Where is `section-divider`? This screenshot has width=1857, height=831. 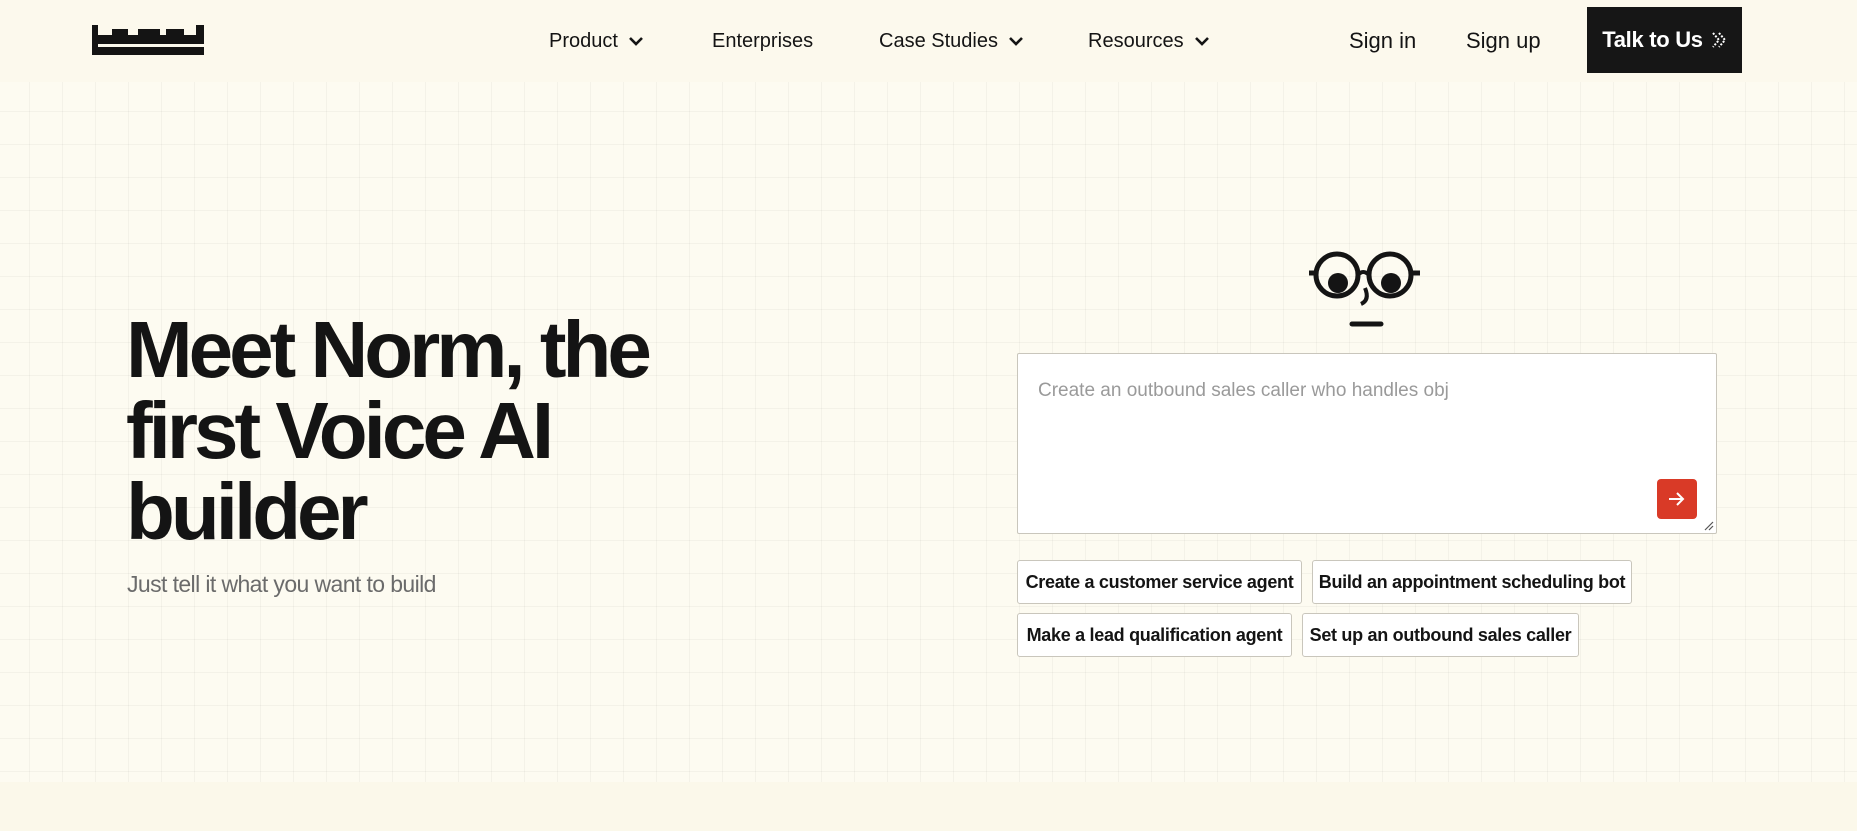
section-divider is located at coordinates (928, 806).